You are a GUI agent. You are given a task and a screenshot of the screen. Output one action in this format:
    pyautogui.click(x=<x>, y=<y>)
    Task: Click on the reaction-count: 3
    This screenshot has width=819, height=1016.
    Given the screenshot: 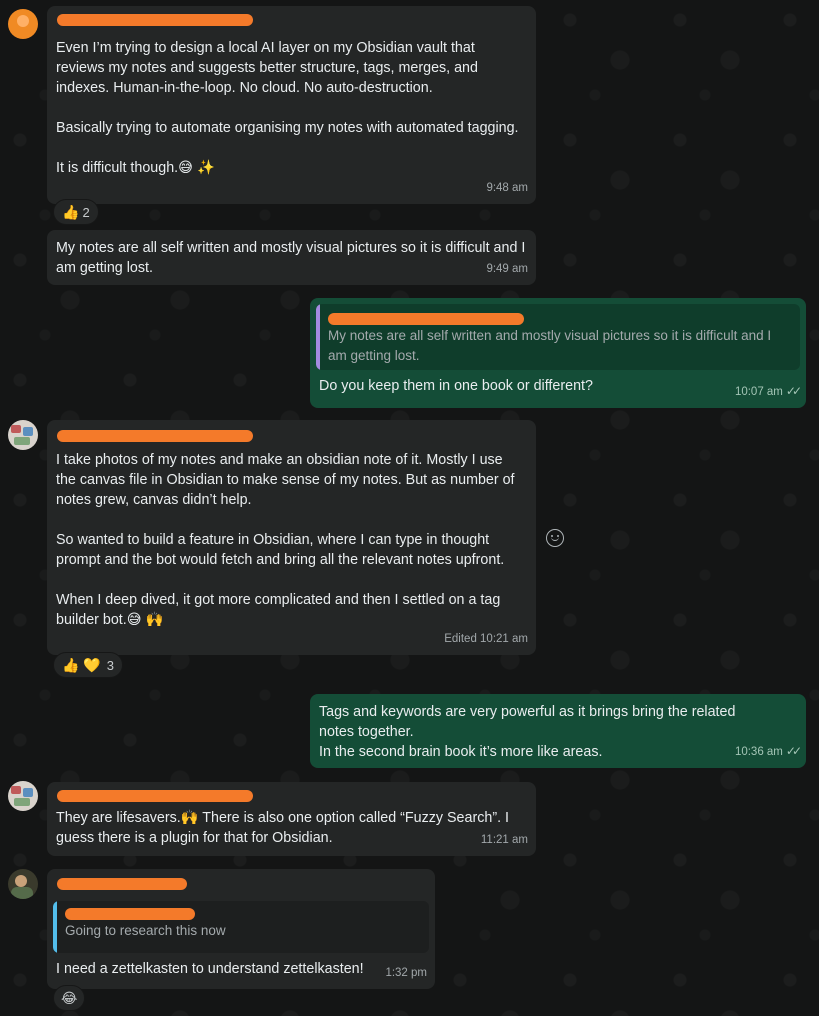 What is the action you would take?
    pyautogui.click(x=110, y=665)
    